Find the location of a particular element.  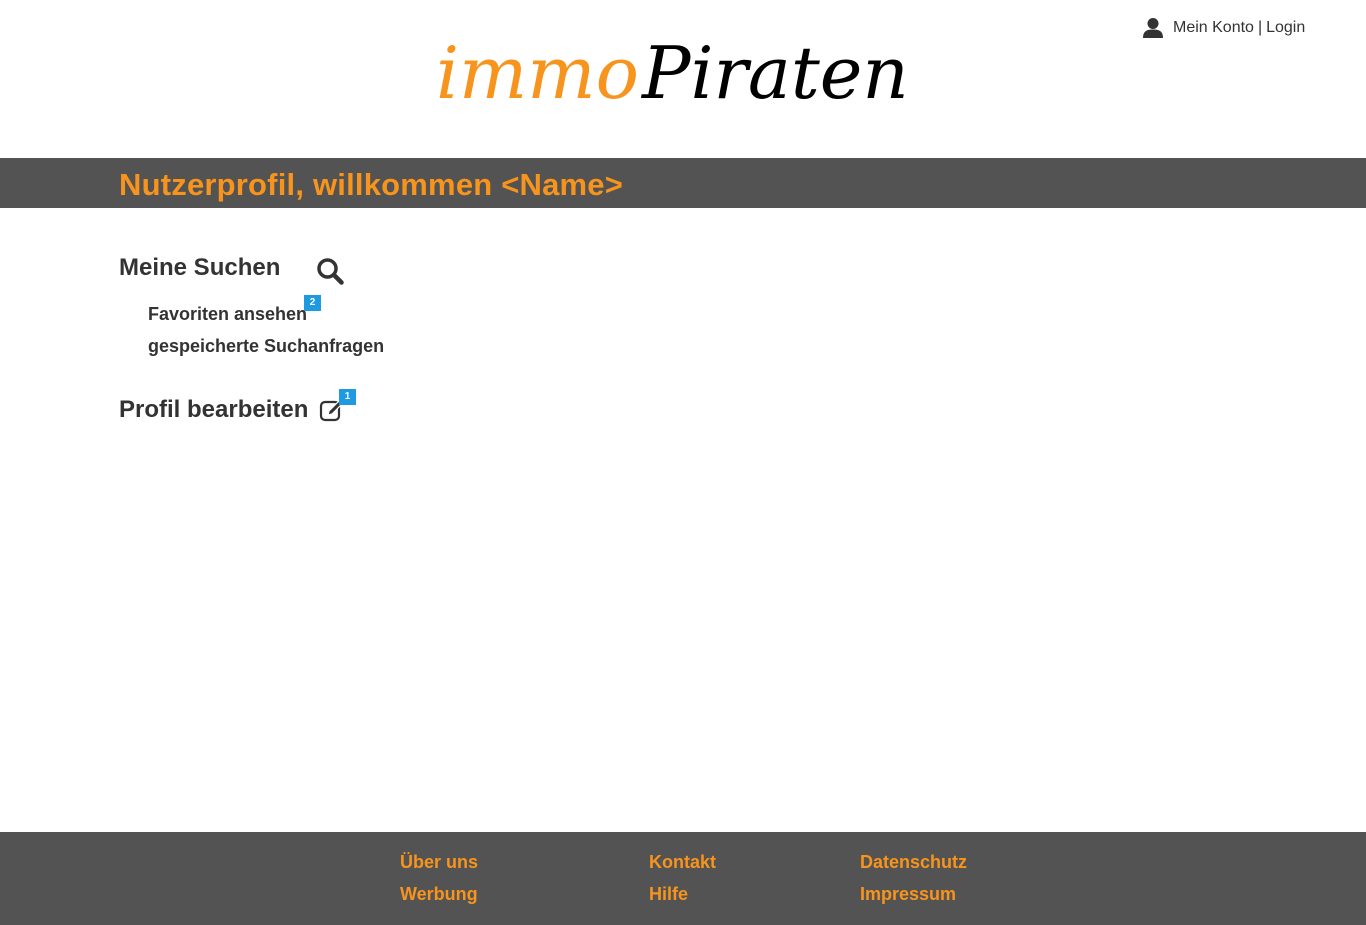

login-link: Login is located at coordinates (1285, 28).